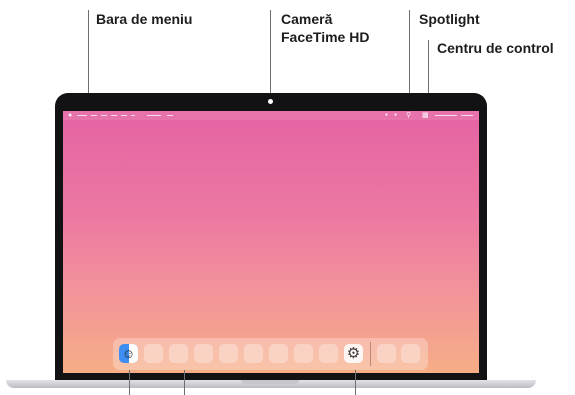 The height and width of the screenshot is (395, 575). Describe the element at coordinates (425, 115) in the screenshot. I see `control-center-icon: ▩` at that location.